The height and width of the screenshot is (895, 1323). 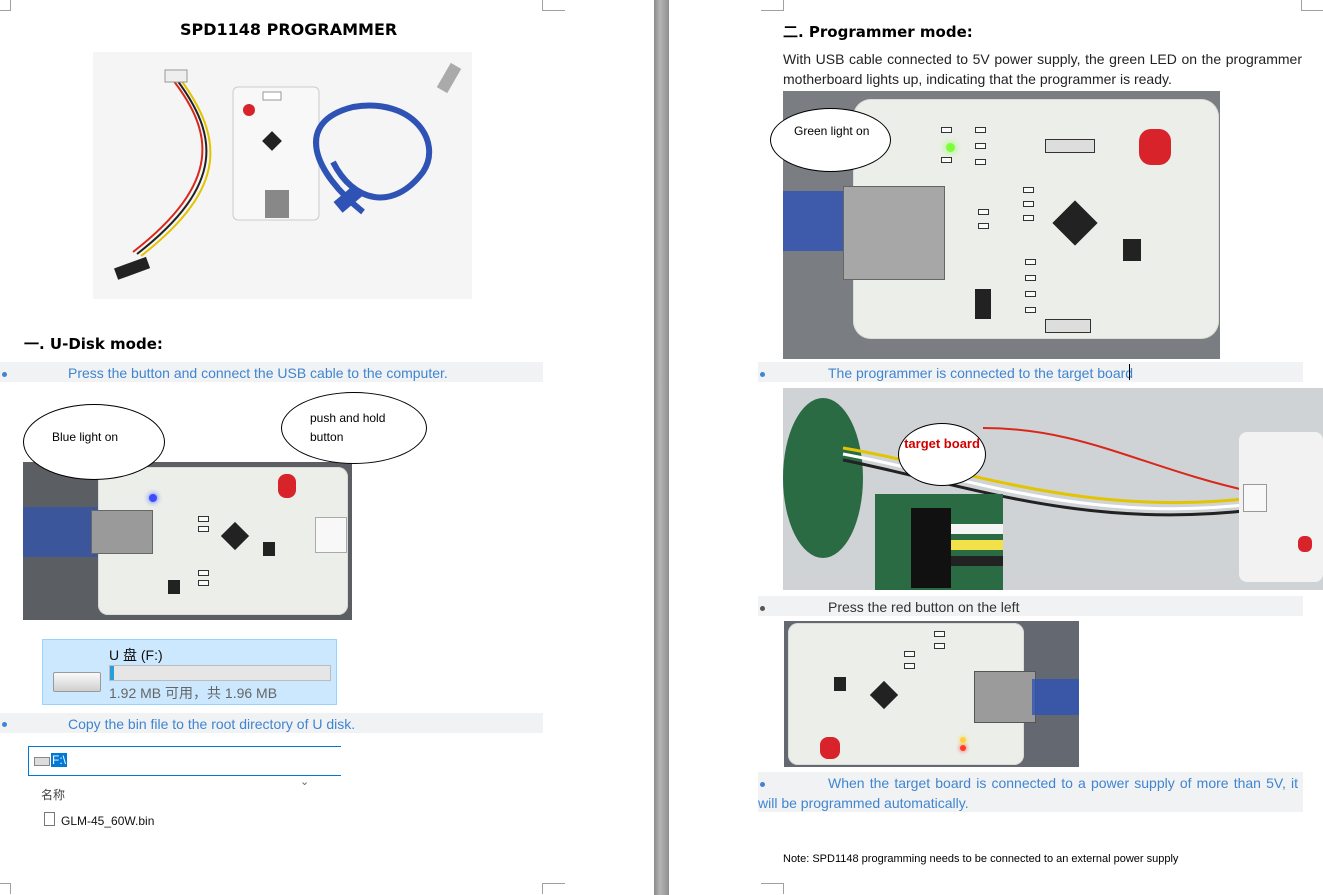 I want to click on green-led, so click(x=950, y=147).